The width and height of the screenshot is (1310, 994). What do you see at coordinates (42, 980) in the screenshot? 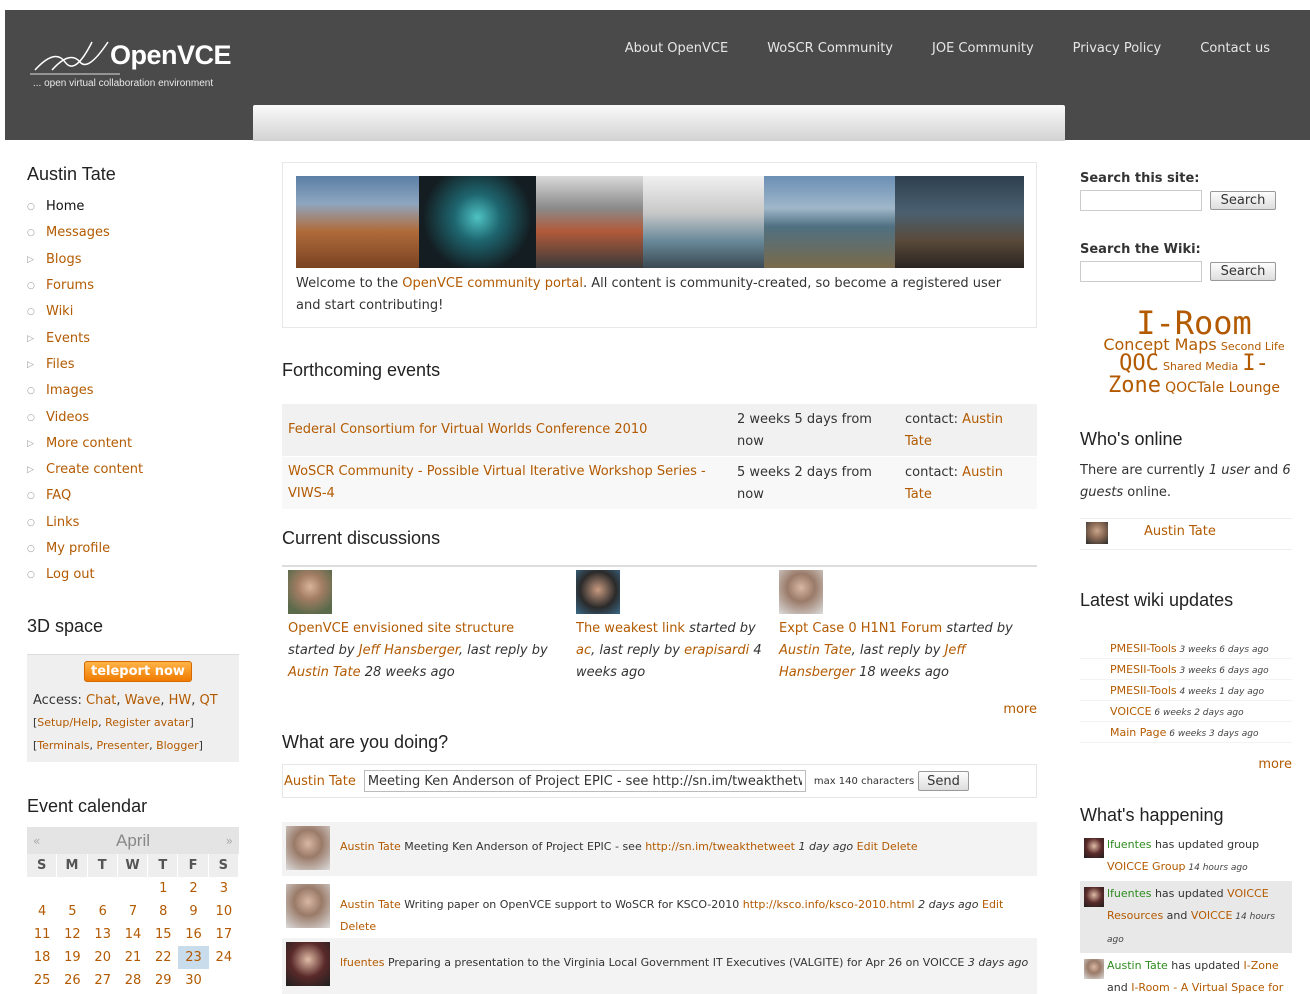
I see `calendar-day: 25` at bounding box center [42, 980].